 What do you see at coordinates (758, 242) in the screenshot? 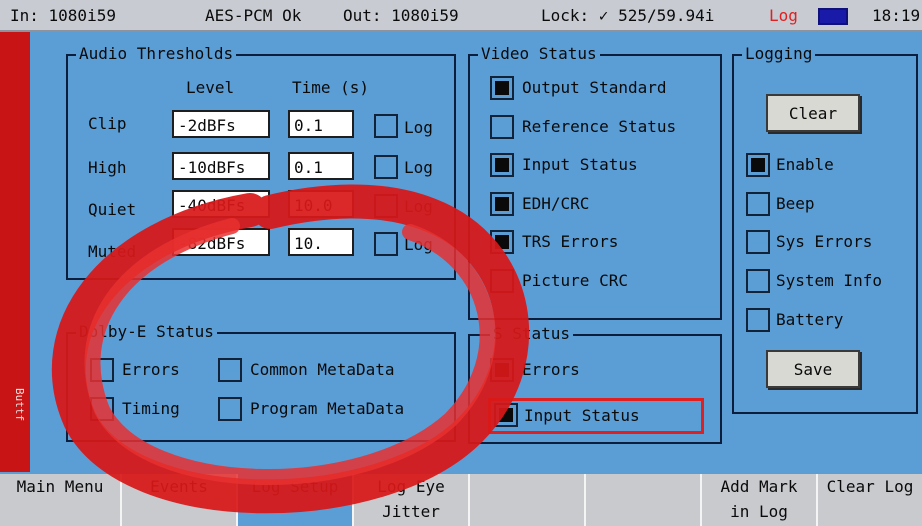
I see `logging-sys-errors-checkbox` at bounding box center [758, 242].